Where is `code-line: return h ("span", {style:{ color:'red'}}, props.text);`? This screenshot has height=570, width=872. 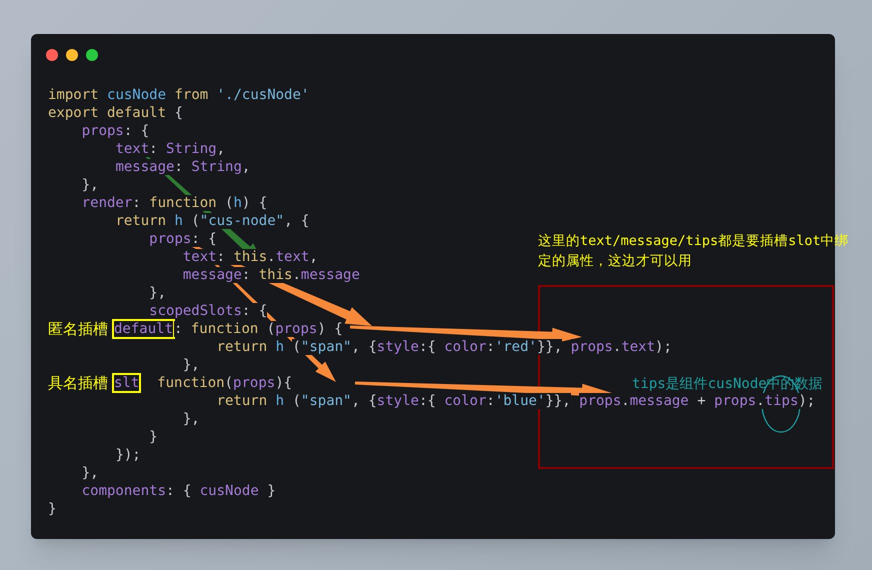 code-line: return h ("span", {style:{ color:'red'}}, props.text); is located at coordinates (444, 347).